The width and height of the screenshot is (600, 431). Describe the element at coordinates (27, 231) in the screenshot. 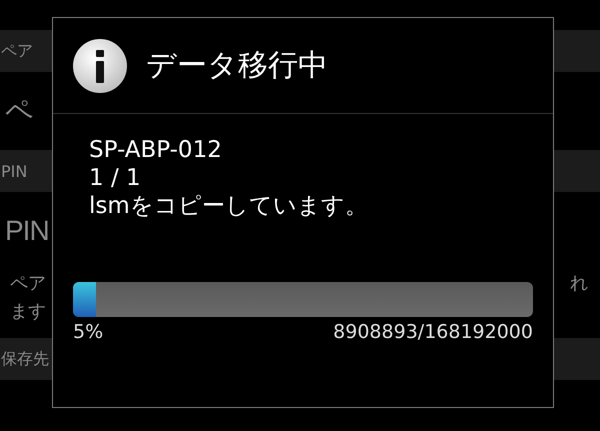

I see `setting-title: PIN` at that location.